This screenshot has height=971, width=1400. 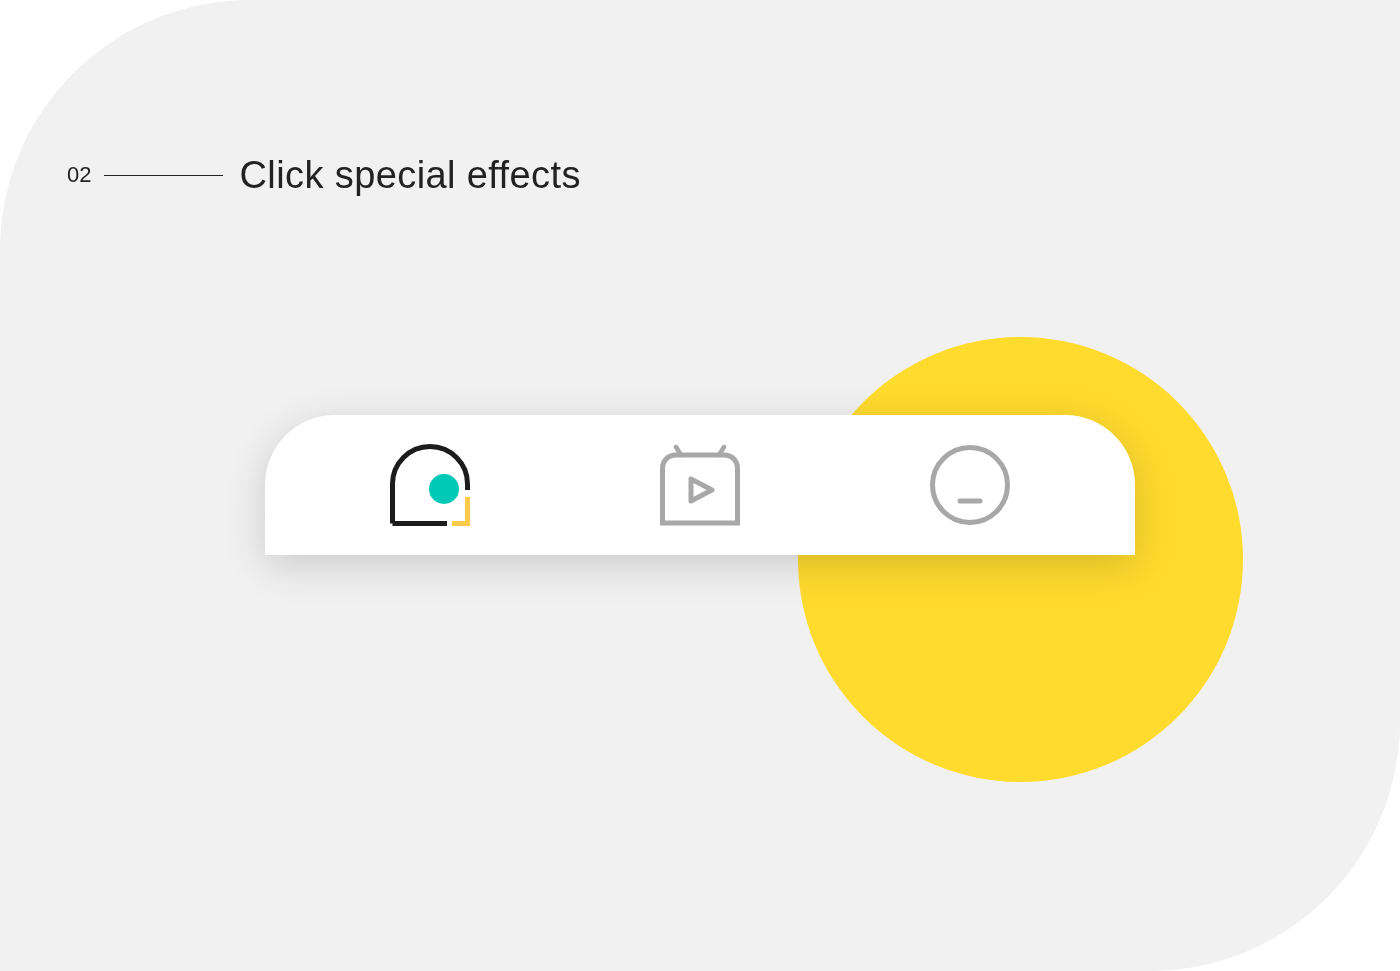 What do you see at coordinates (970, 485) in the screenshot?
I see `circle-dash-icon` at bounding box center [970, 485].